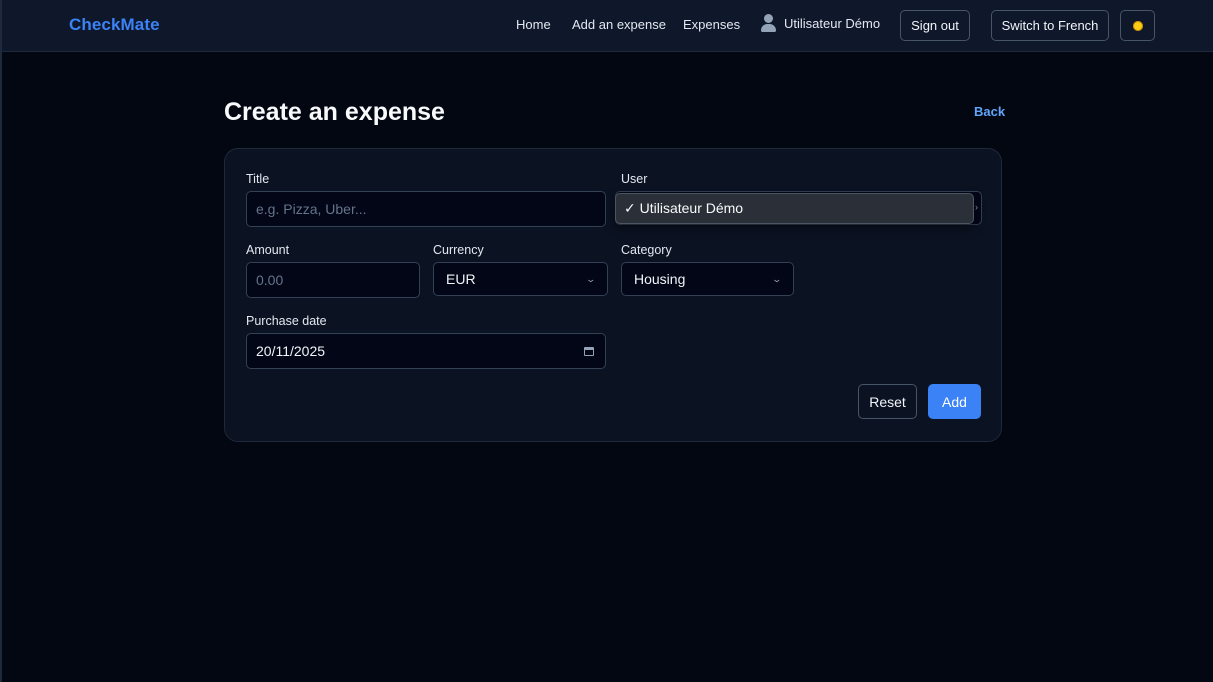  I want to click on nav-link-add-expense: Add an expense, so click(619, 24).